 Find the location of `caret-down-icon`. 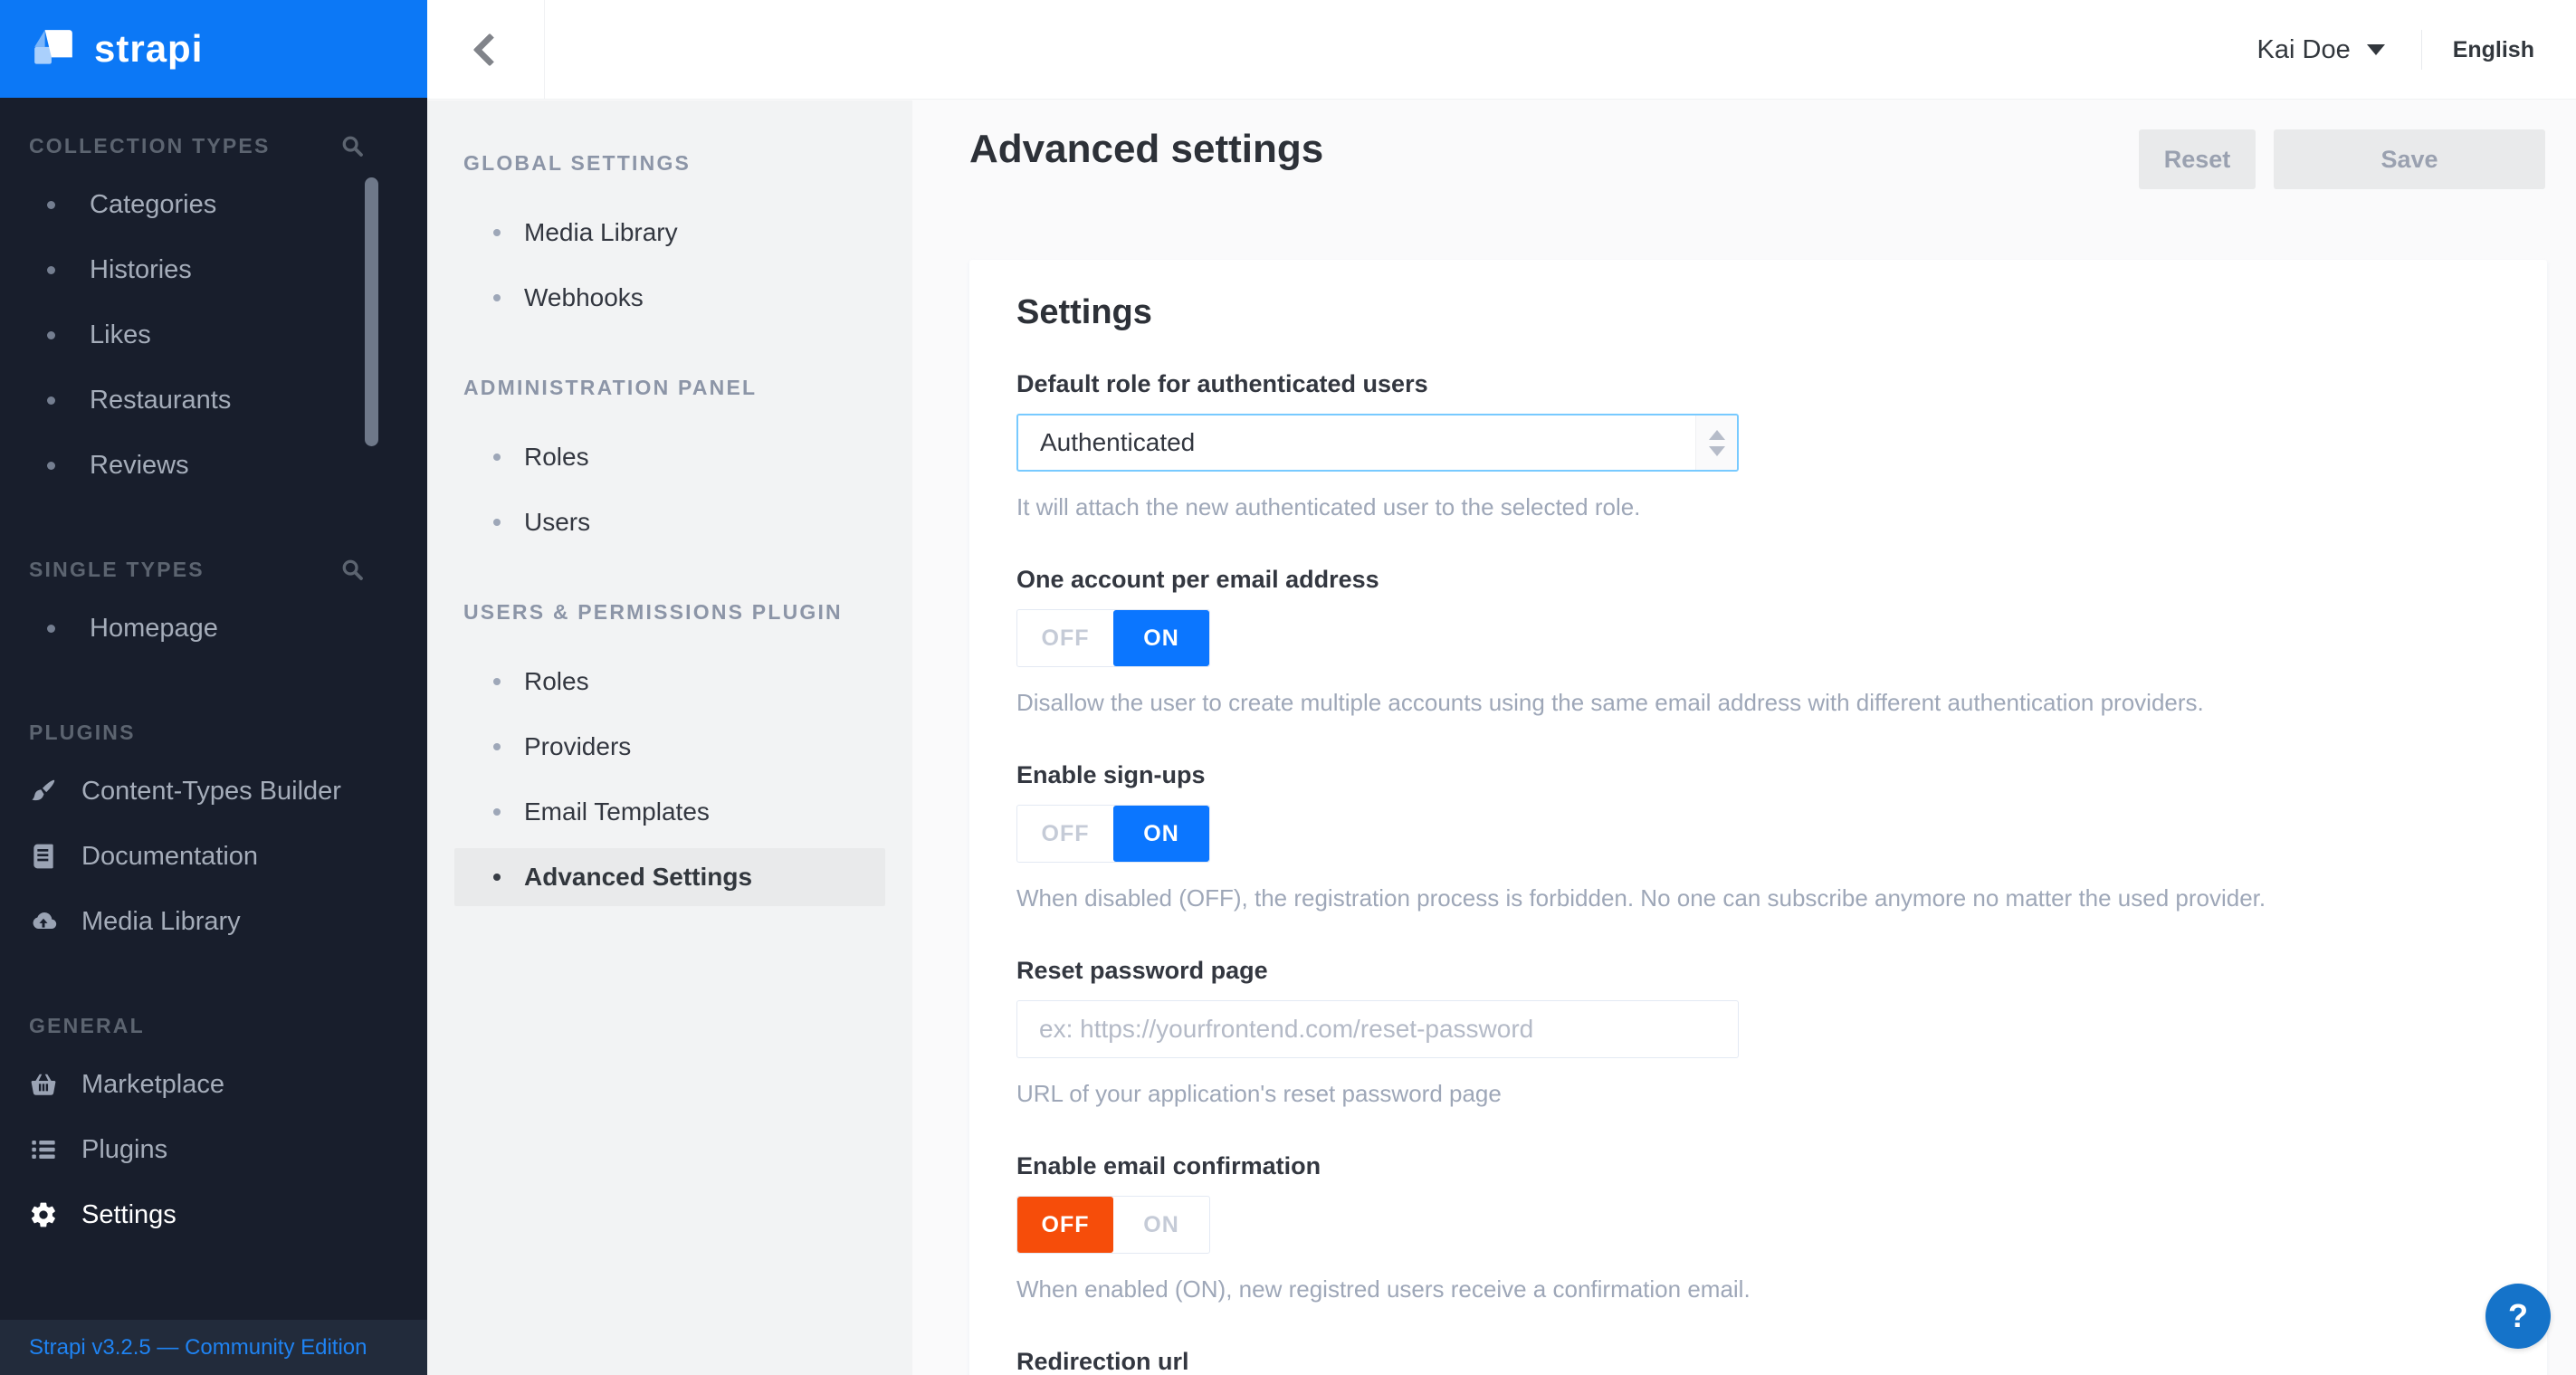

caret-down-icon is located at coordinates (2376, 49).